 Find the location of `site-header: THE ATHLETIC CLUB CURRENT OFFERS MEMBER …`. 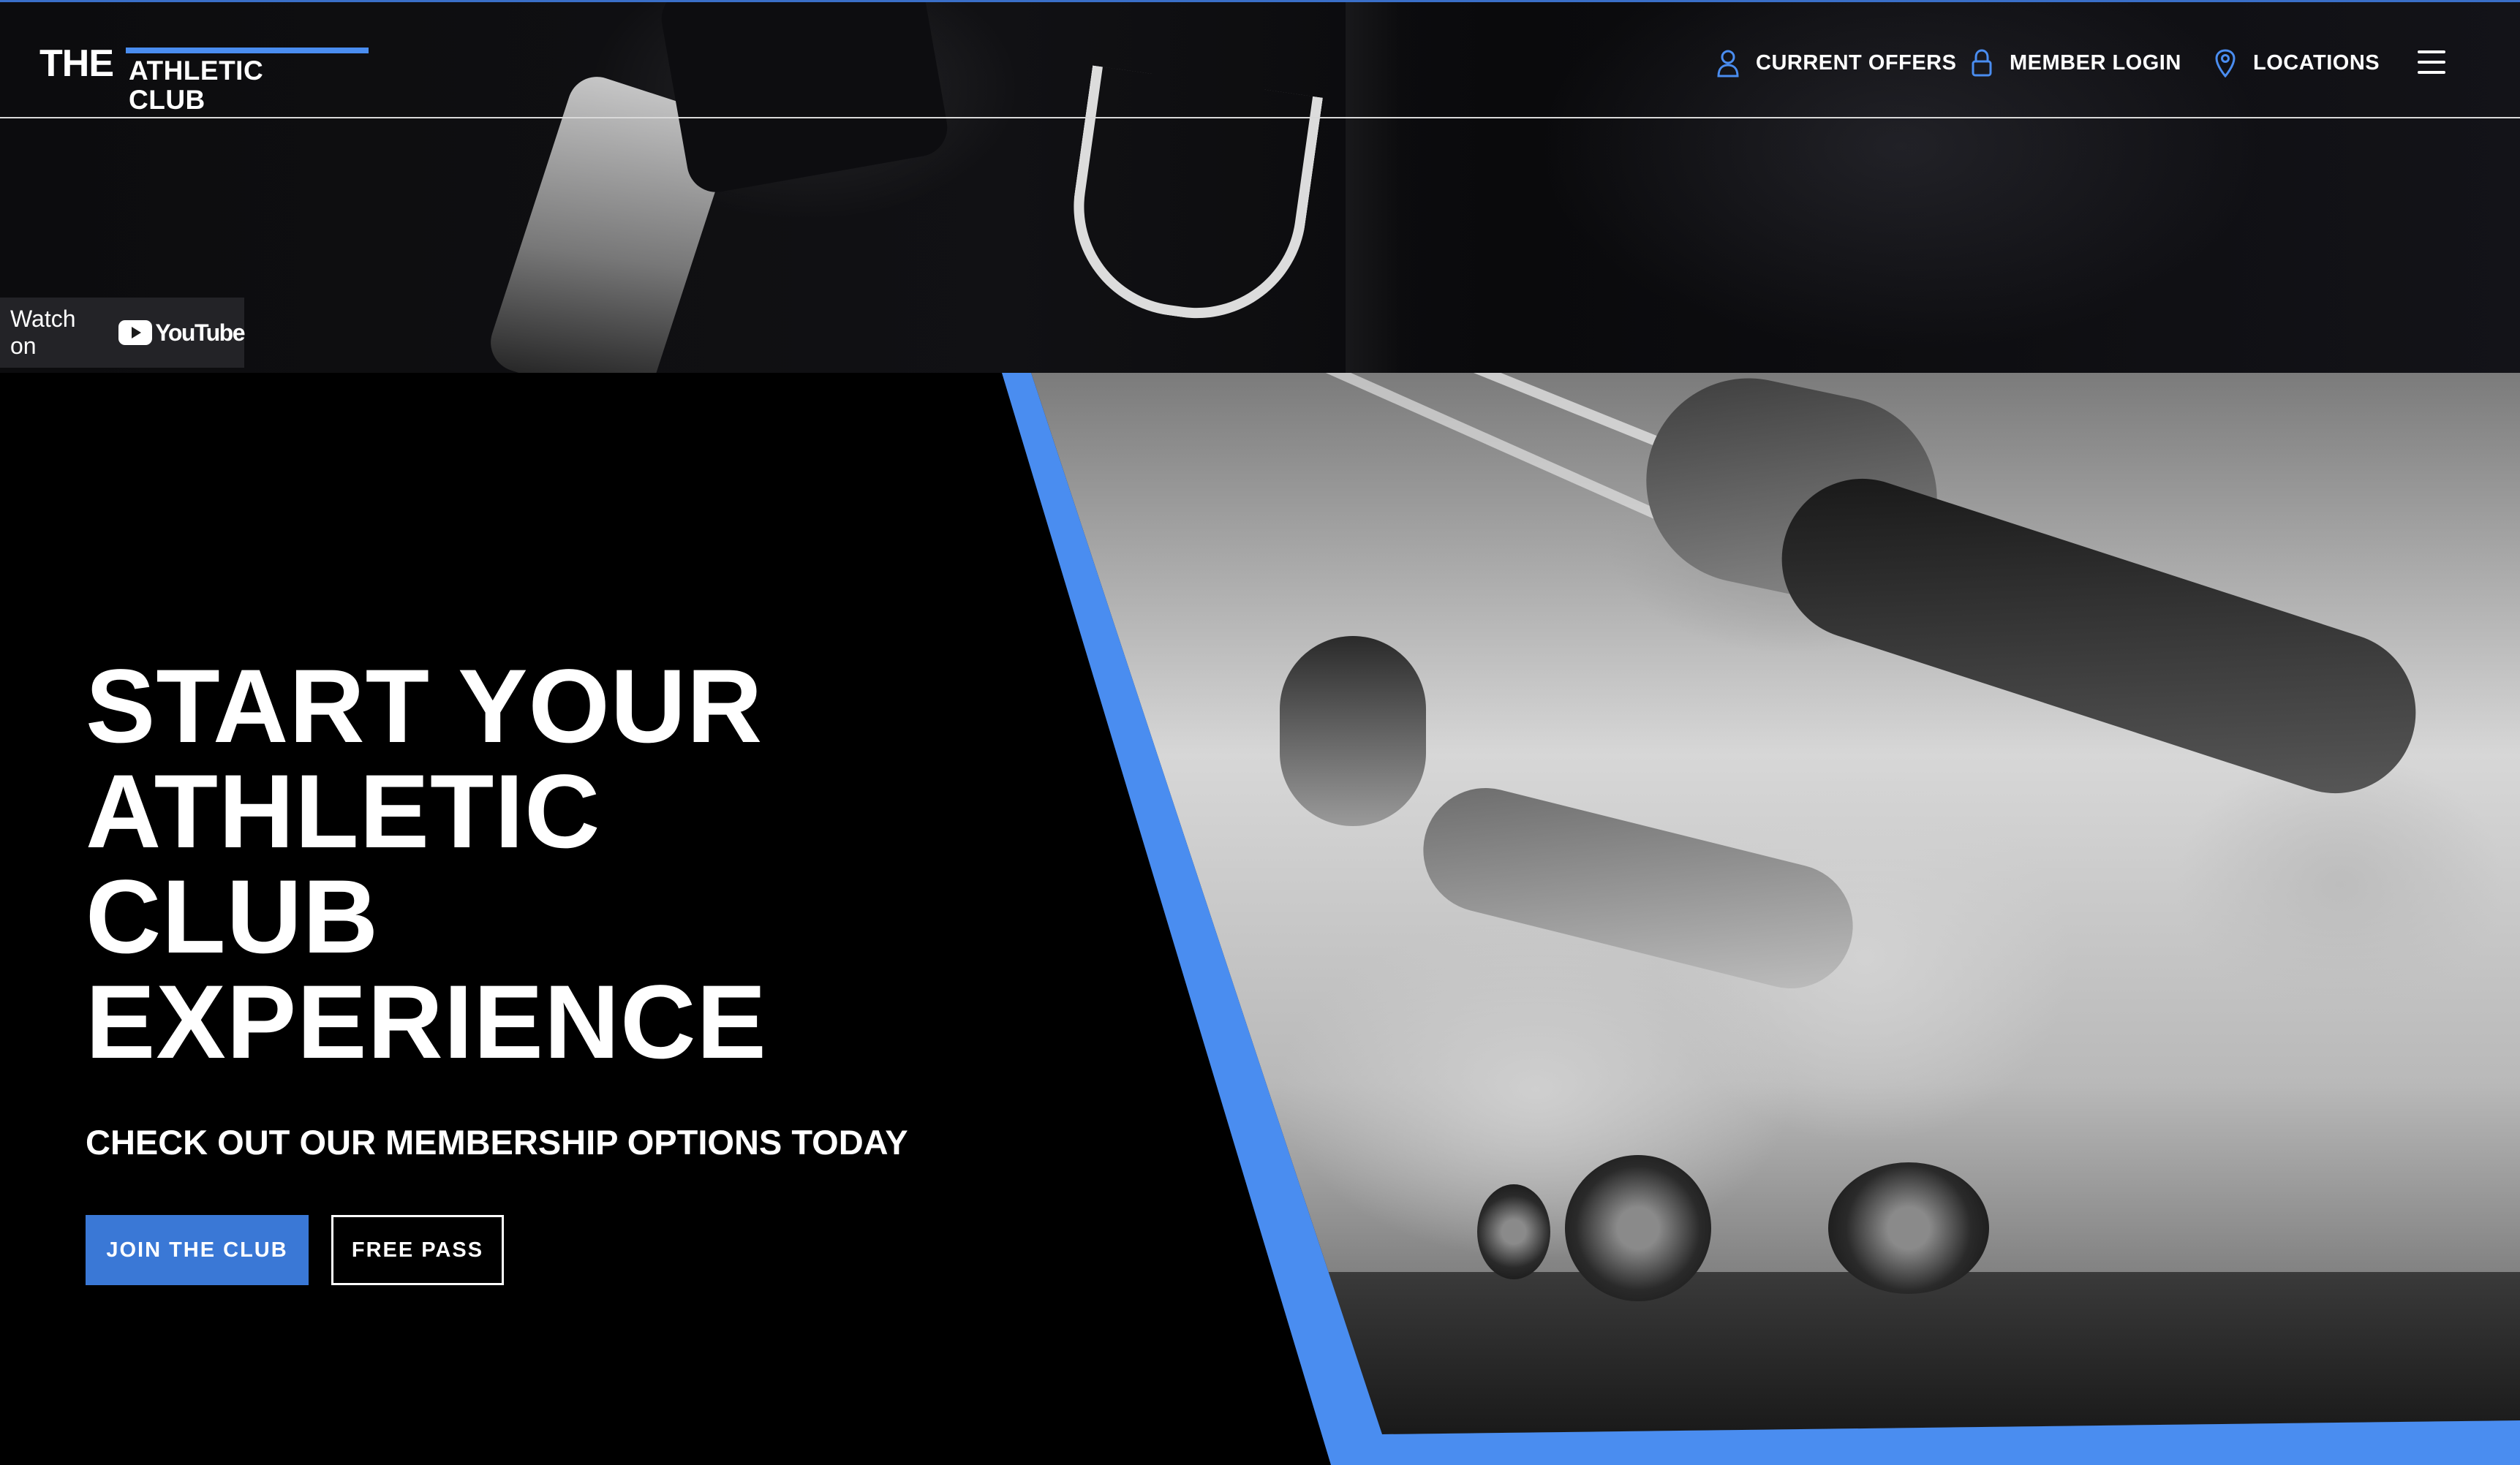

site-header: THE ATHLETIC CLUB CURRENT OFFERS MEMBER … is located at coordinates (1260, 59).